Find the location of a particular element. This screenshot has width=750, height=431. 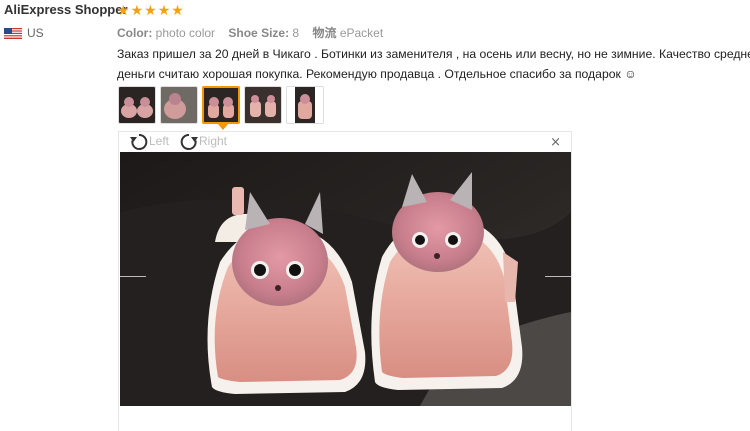

next-photo-button is located at coordinates (558, 276).